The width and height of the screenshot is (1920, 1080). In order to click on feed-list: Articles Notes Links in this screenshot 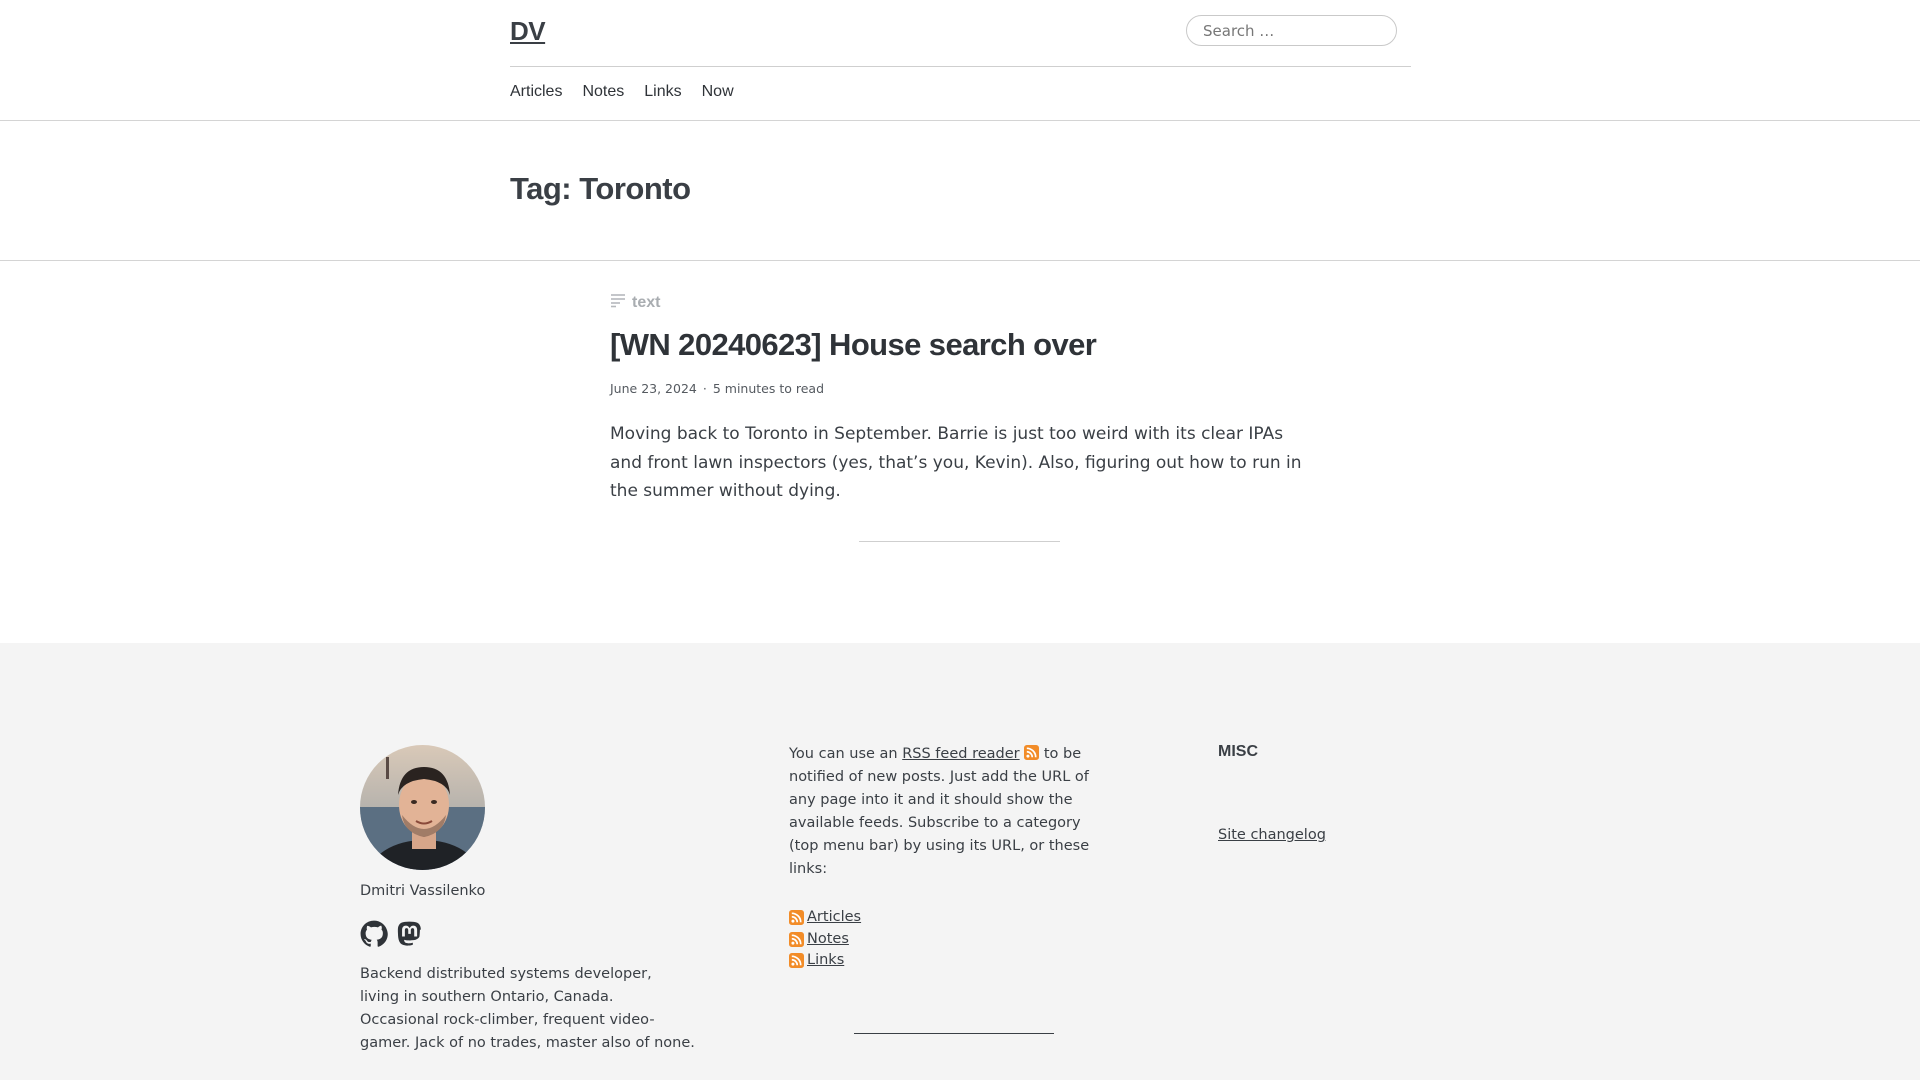, I will do `click(825, 939)`.